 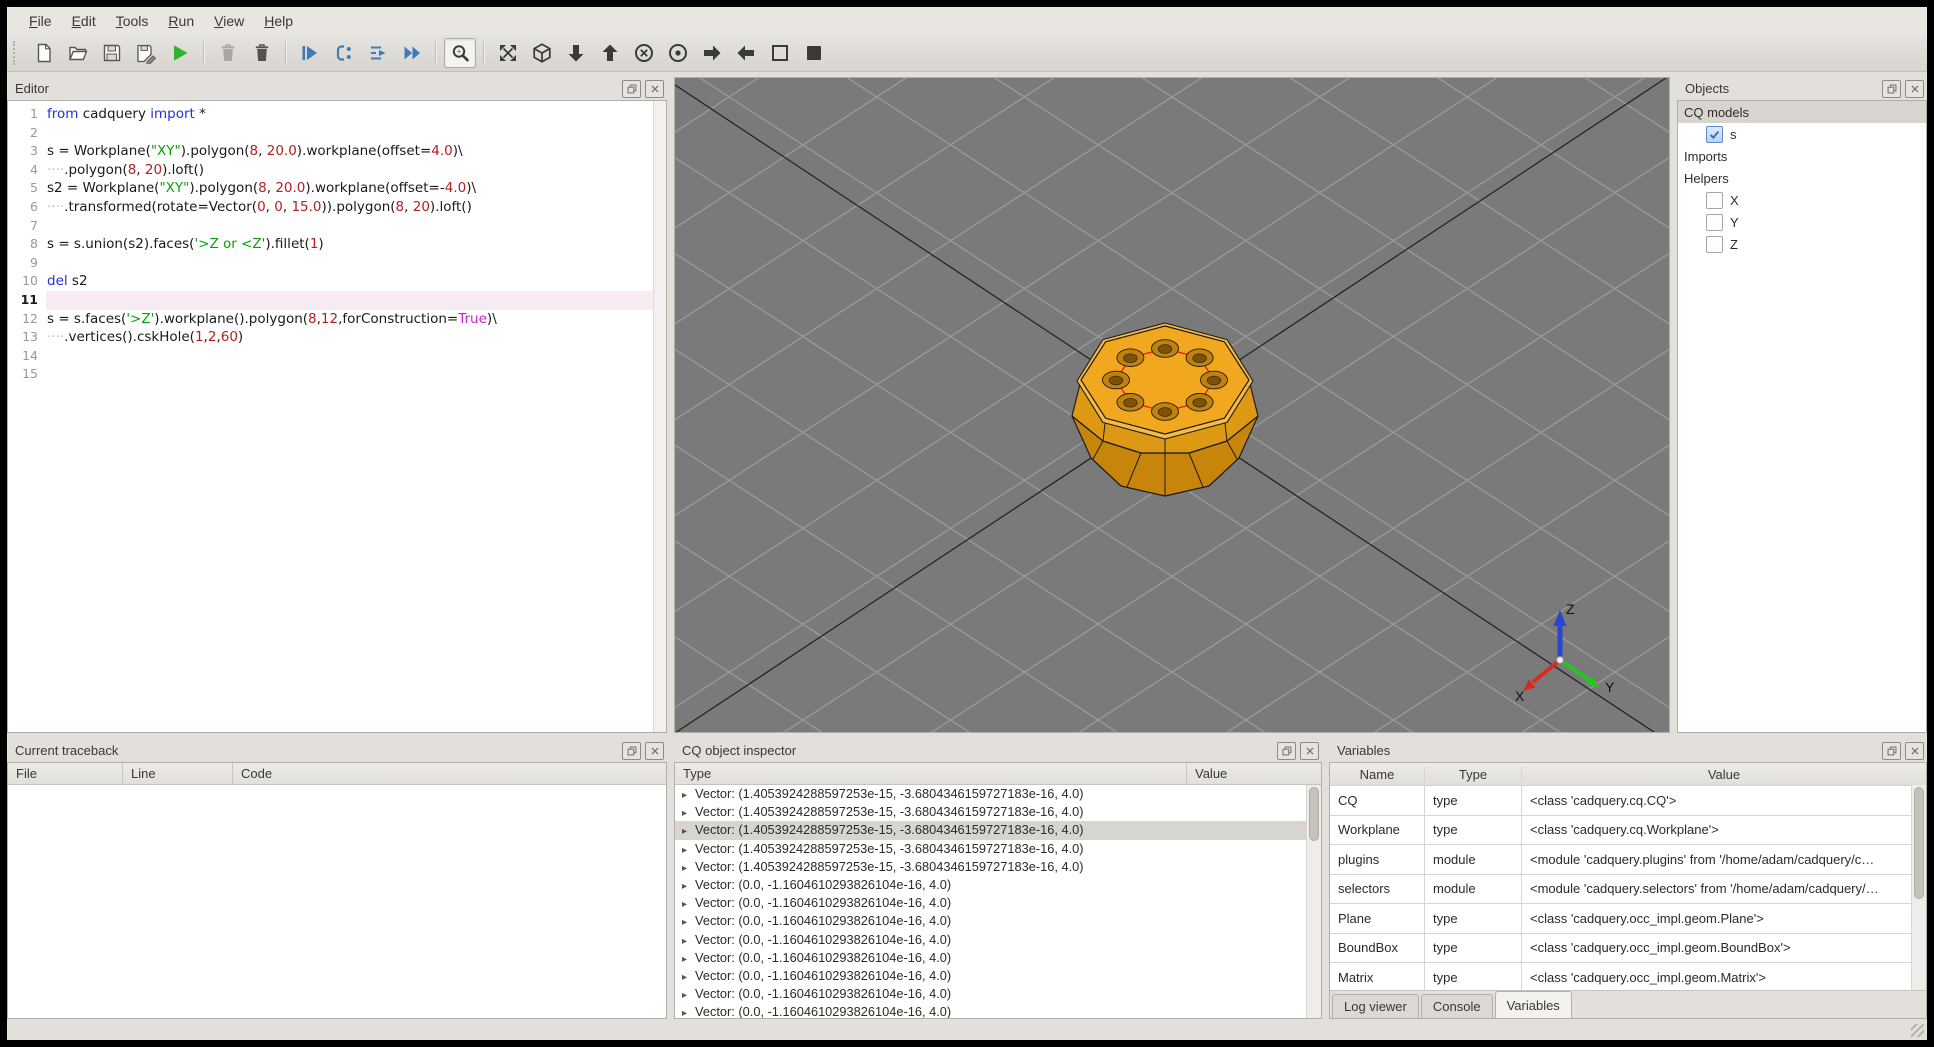 I want to click on wireframe-icon, so click(x=780, y=52).